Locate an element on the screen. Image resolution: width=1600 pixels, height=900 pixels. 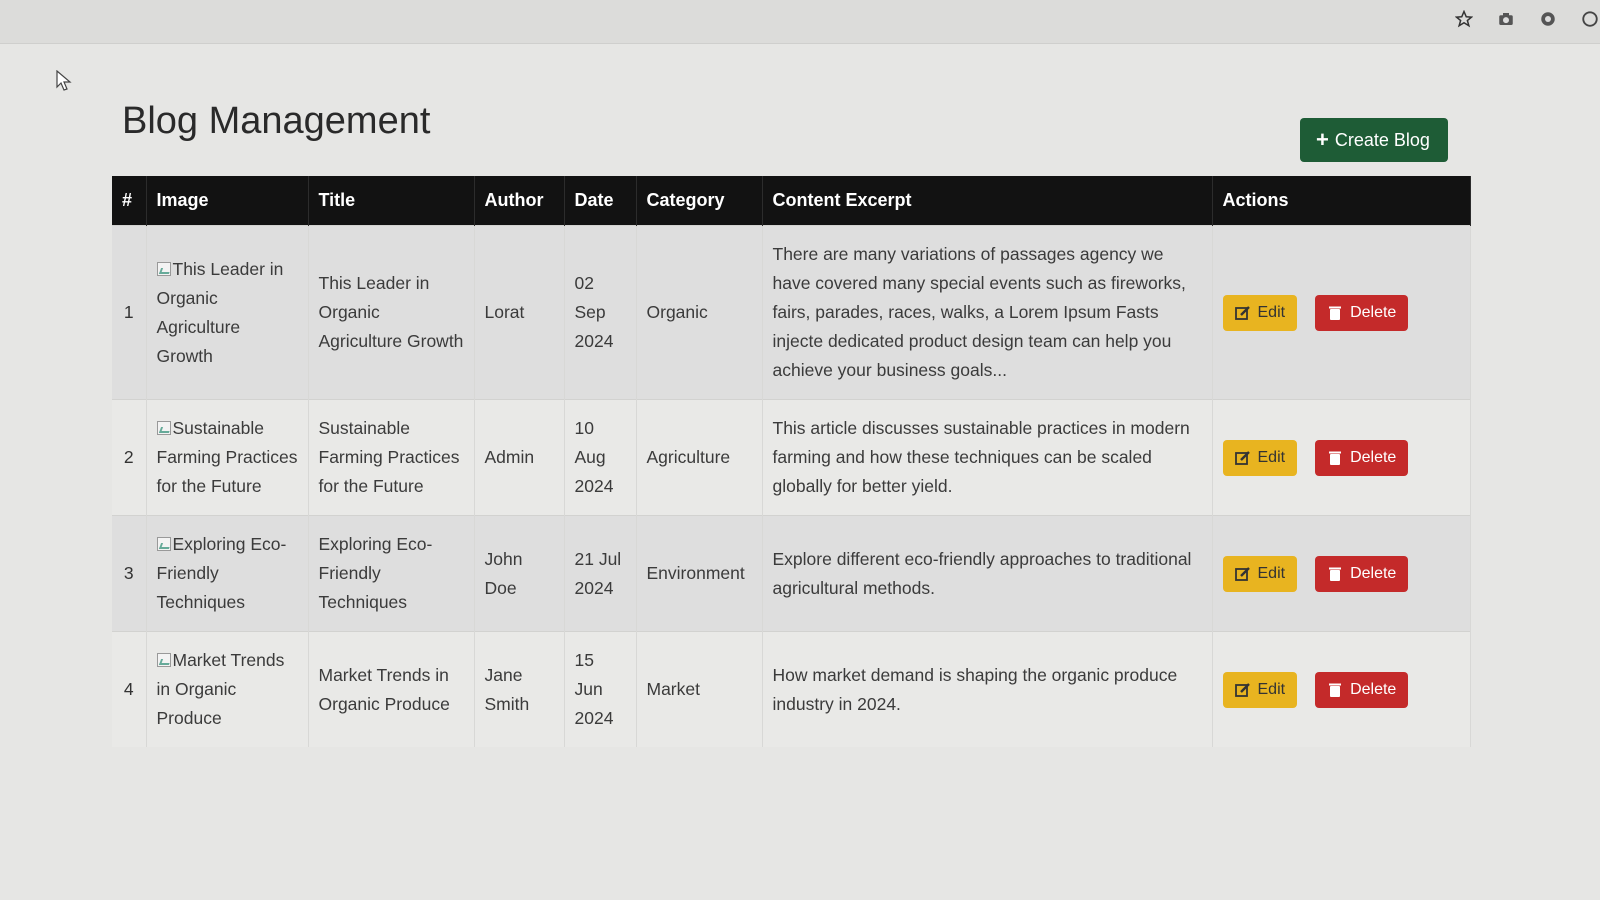
extension-icon is located at coordinates (1548, 20).